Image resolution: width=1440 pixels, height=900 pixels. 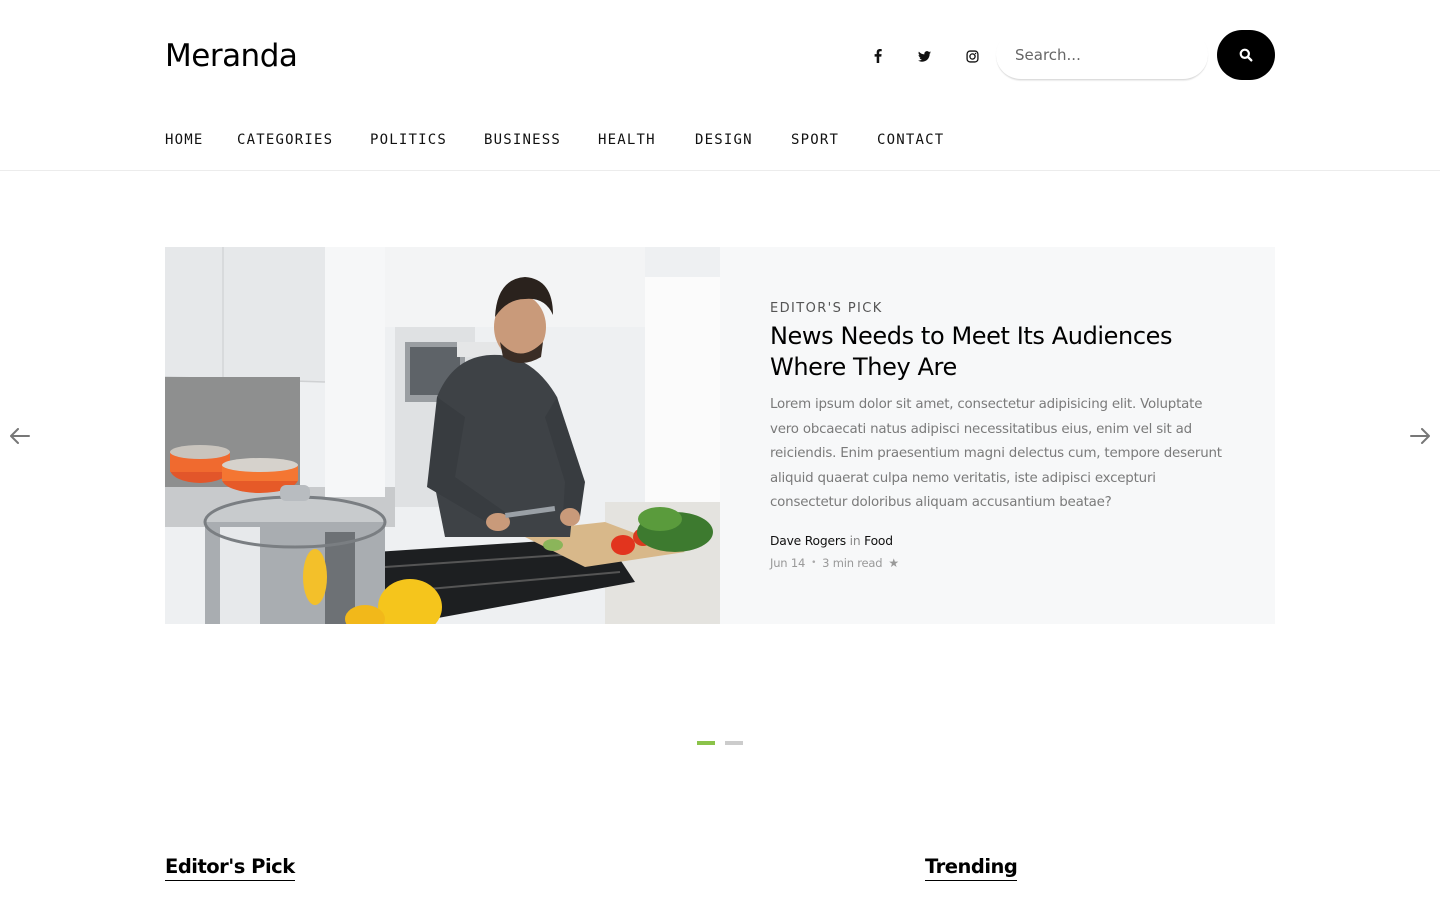 I want to click on slider-dots, so click(x=720, y=743).